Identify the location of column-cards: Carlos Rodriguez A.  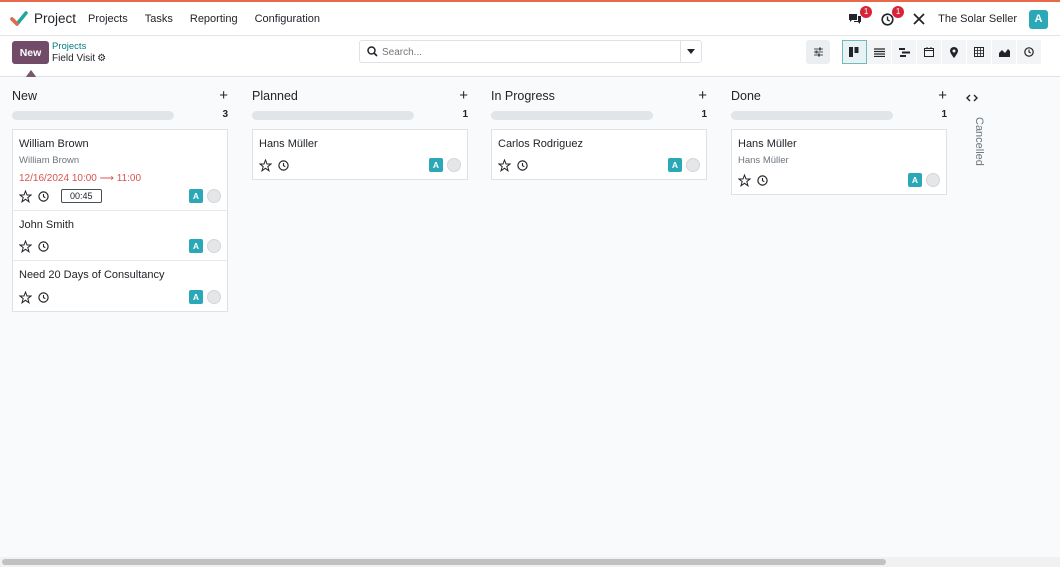
(599, 154).